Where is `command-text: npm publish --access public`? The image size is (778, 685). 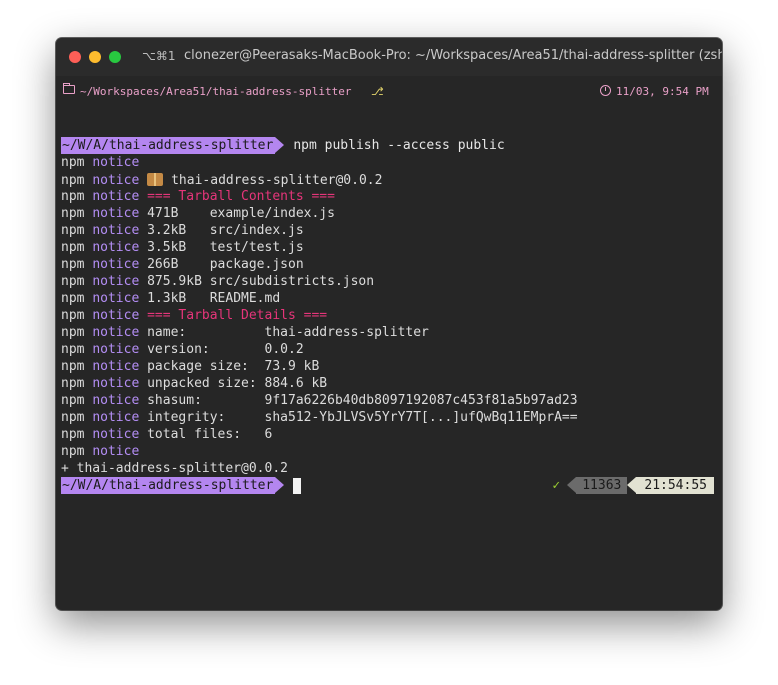 command-text: npm publish --access public is located at coordinates (399, 145).